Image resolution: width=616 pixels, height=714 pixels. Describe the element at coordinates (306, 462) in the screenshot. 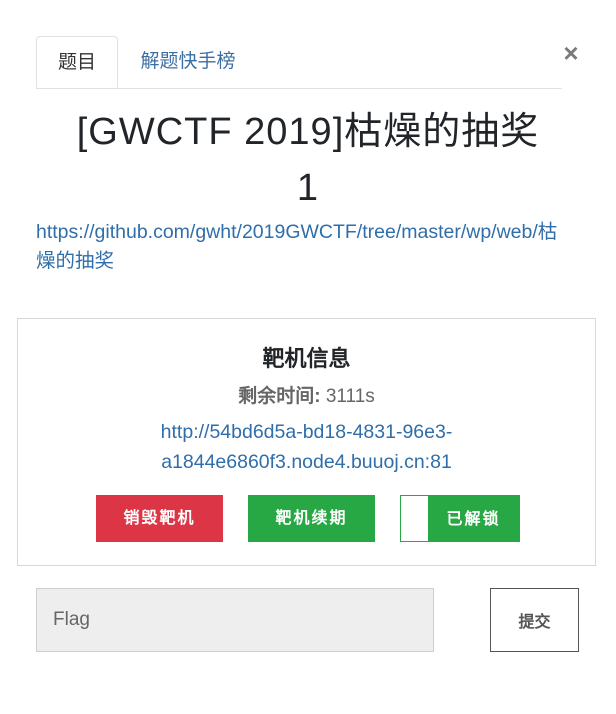

I see `instance-url-line2: a1844e6860f3.node4.buuoj.cn:81` at that location.